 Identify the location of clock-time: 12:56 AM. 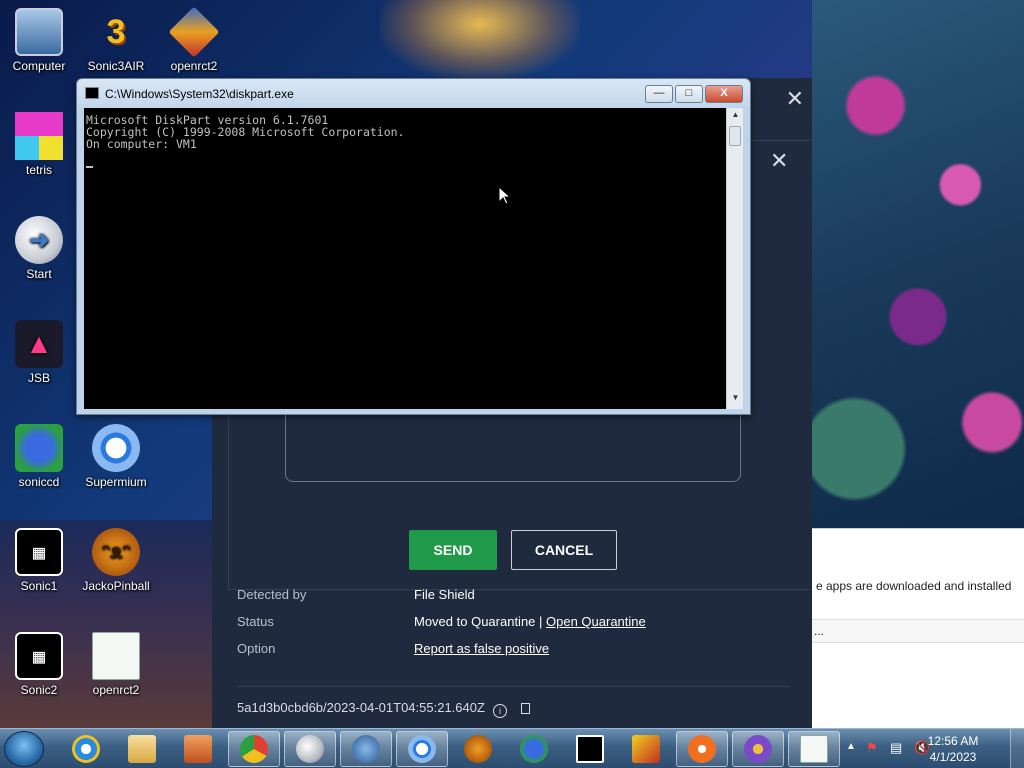
(953, 741).